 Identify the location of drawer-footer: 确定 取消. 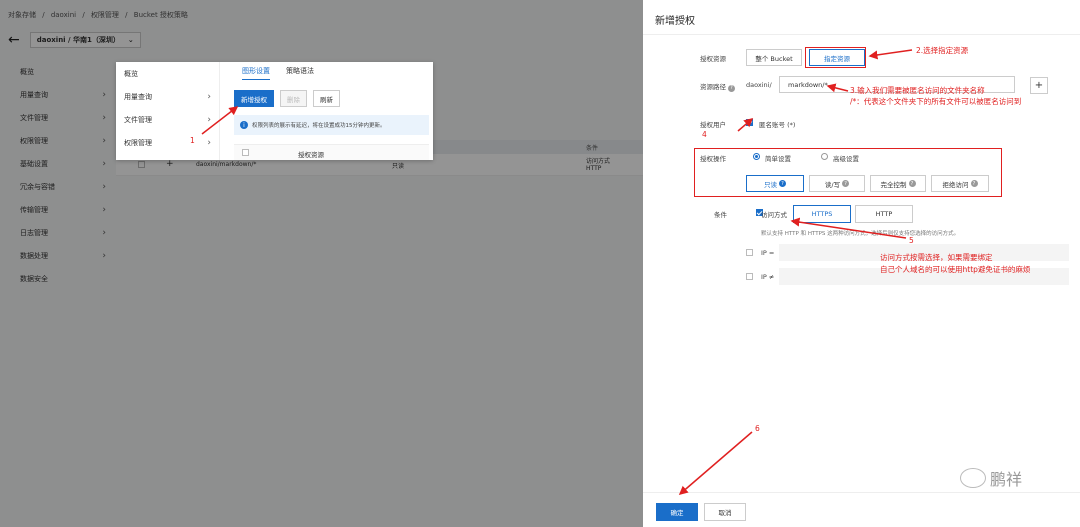
(861, 509).